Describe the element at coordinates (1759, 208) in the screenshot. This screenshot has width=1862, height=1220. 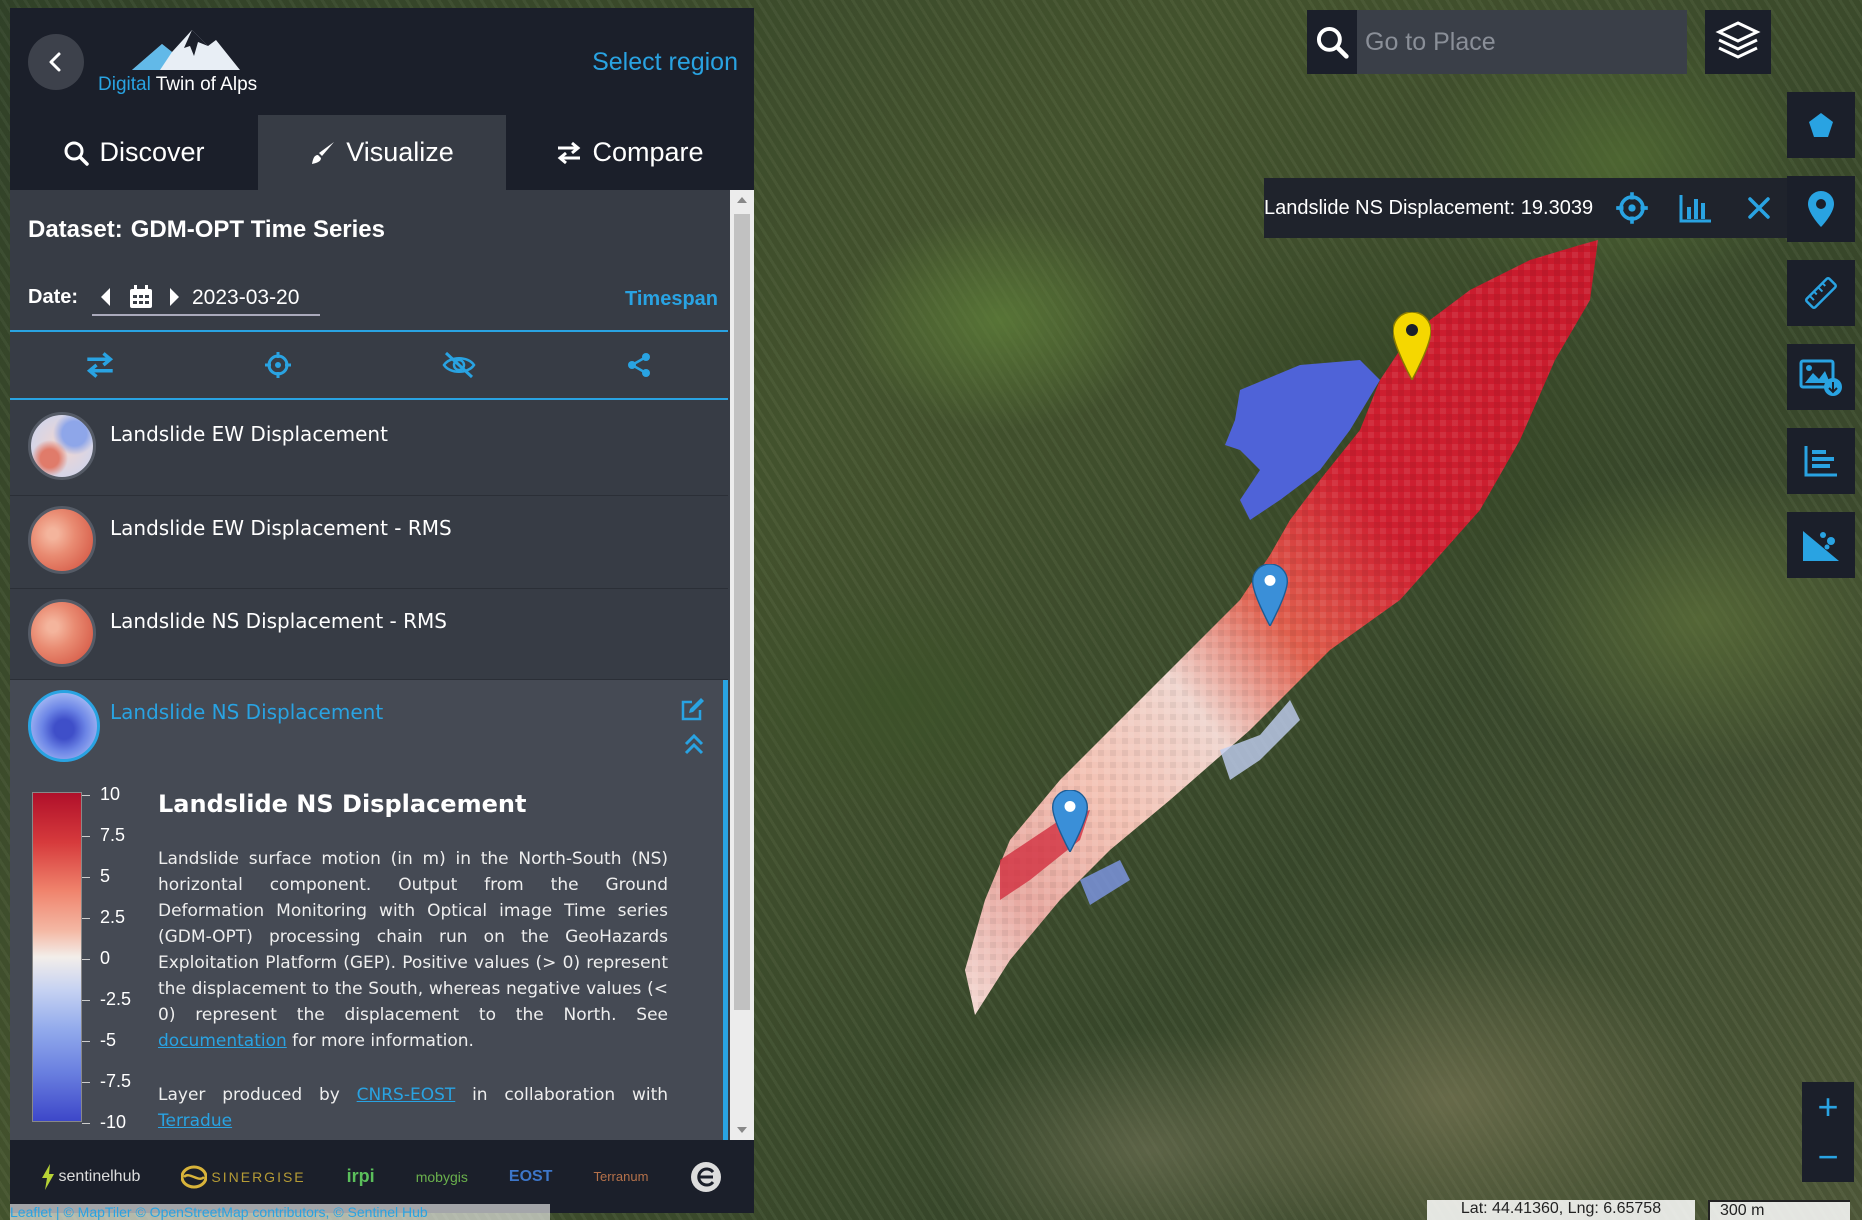
I see `close-button` at that location.